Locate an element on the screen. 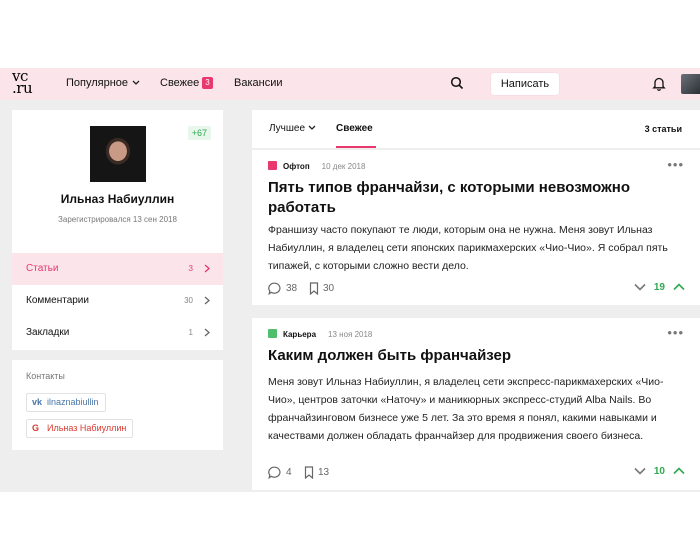 The image size is (700, 550). comments-counter: 38 is located at coordinates (283, 289).